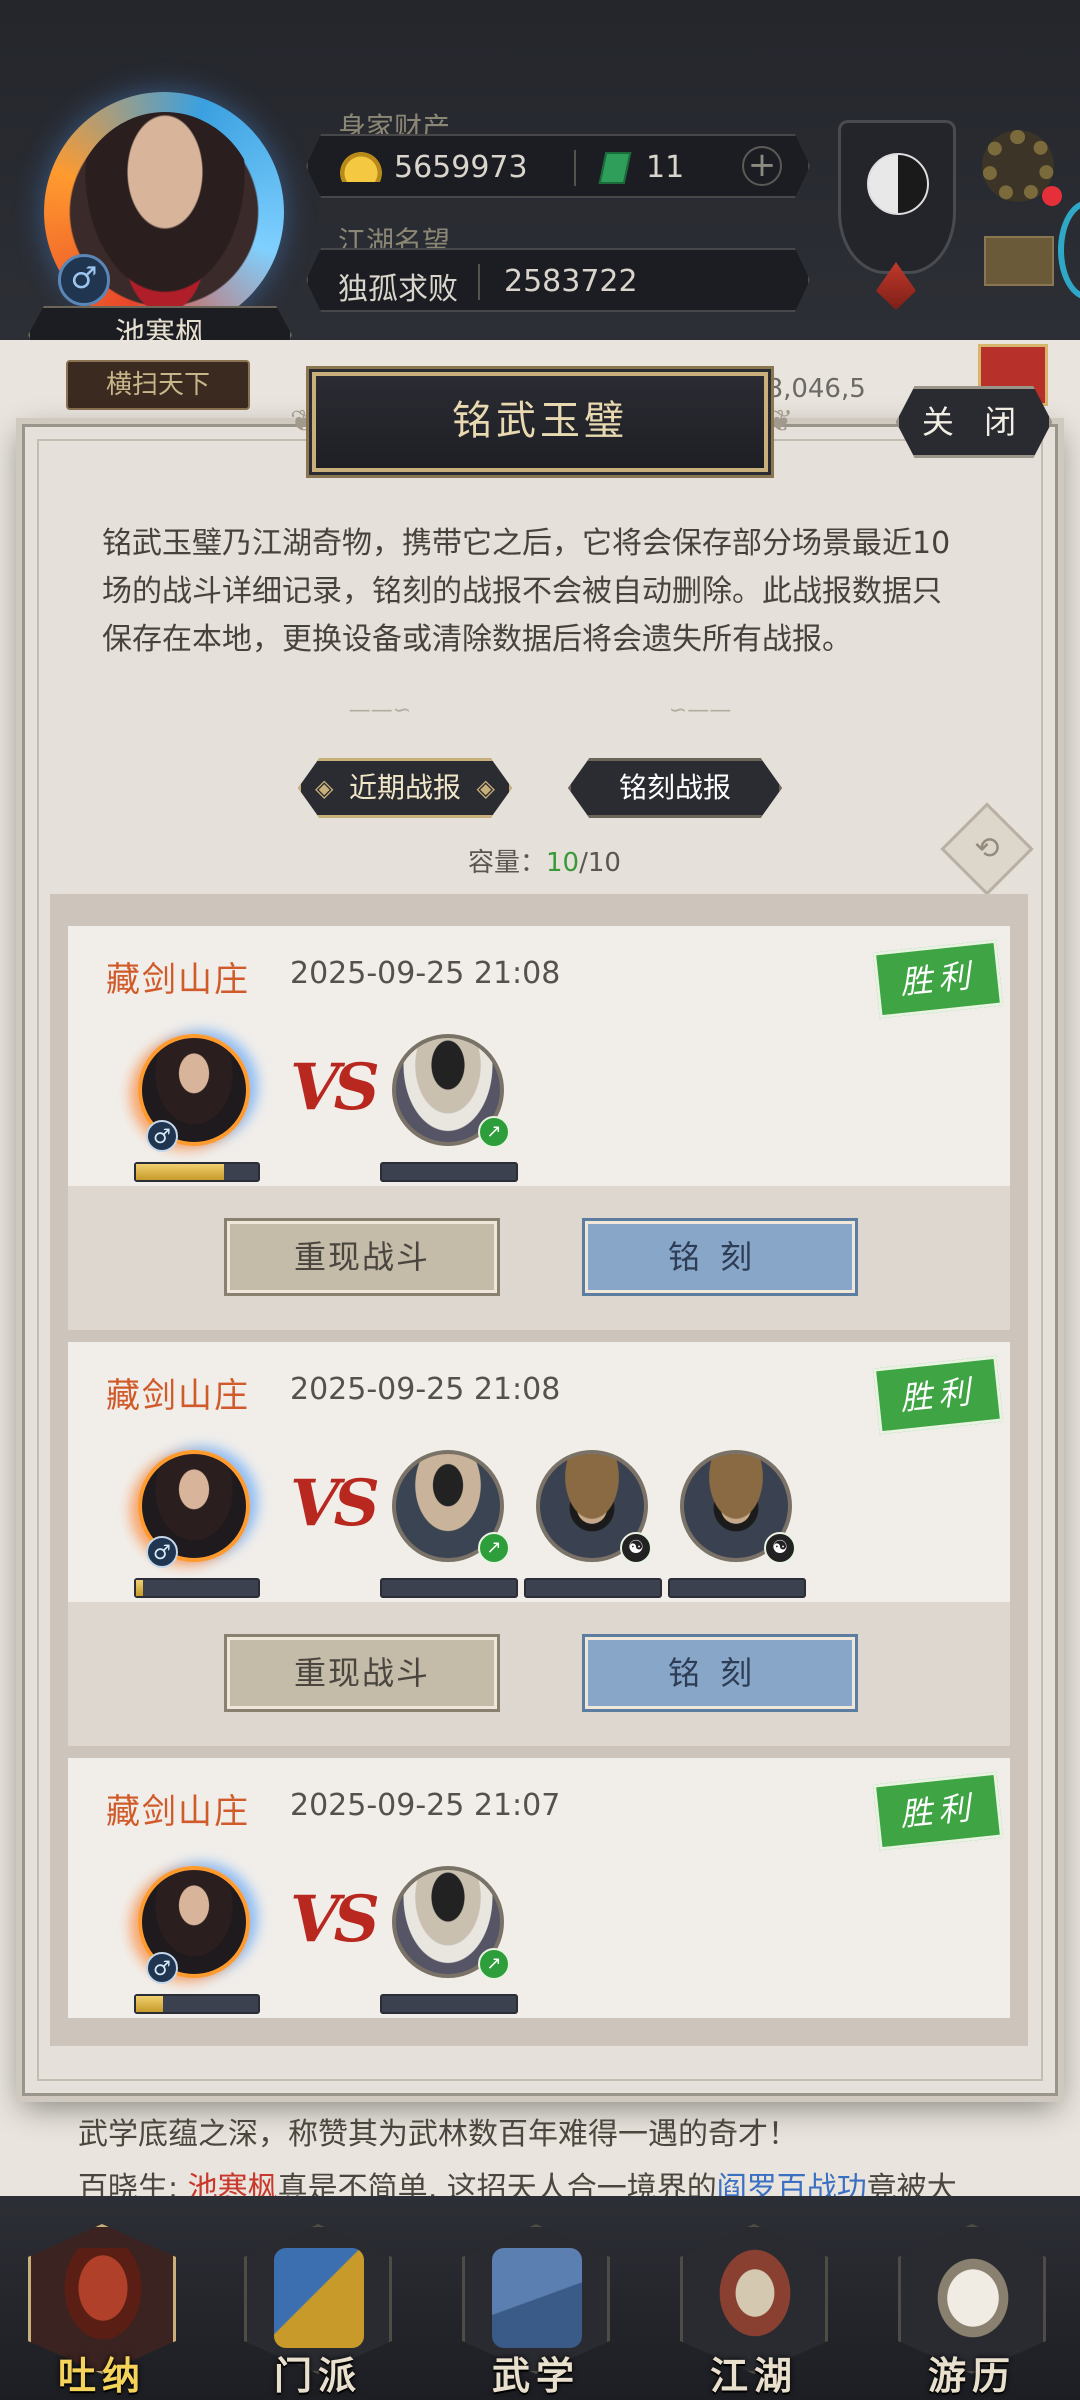  I want to click on capacity-label: 容量：, so click(507, 863).